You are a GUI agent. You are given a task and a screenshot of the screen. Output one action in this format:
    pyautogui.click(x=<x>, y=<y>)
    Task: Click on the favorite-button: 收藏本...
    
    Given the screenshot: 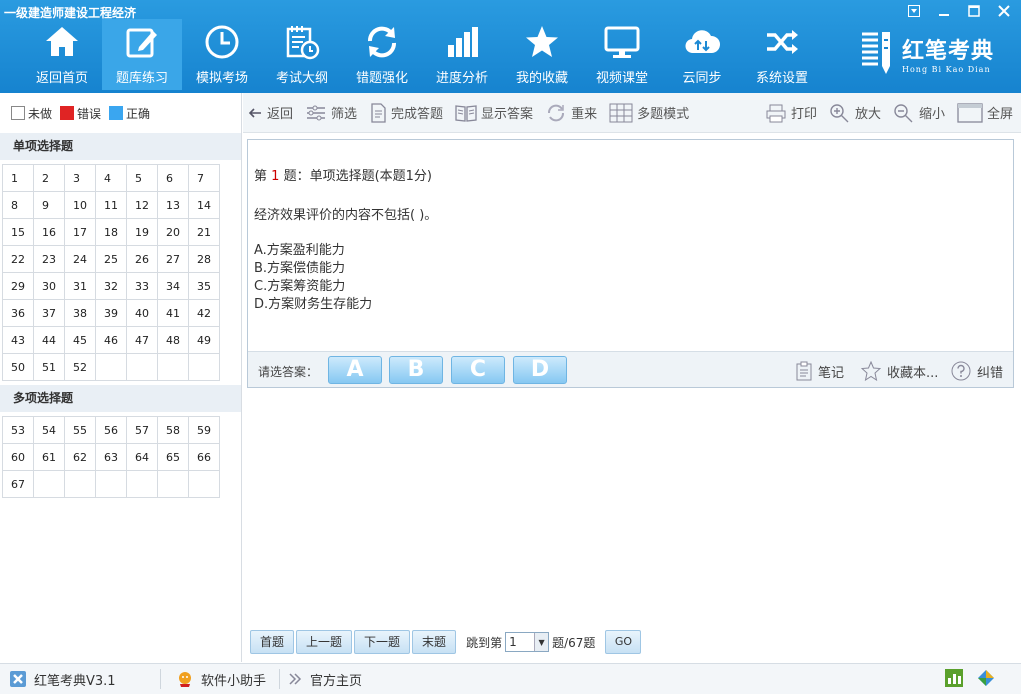 What is the action you would take?
    pyautogui.click(x=899, y=371)
    